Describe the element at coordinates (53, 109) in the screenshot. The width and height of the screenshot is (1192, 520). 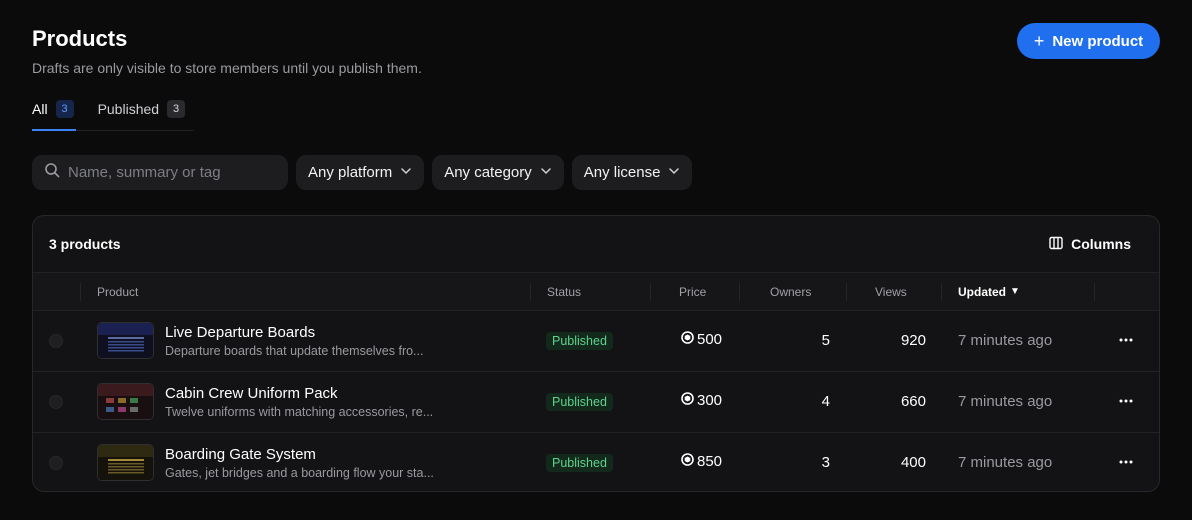
I see `tab-all: All 3` at that location.